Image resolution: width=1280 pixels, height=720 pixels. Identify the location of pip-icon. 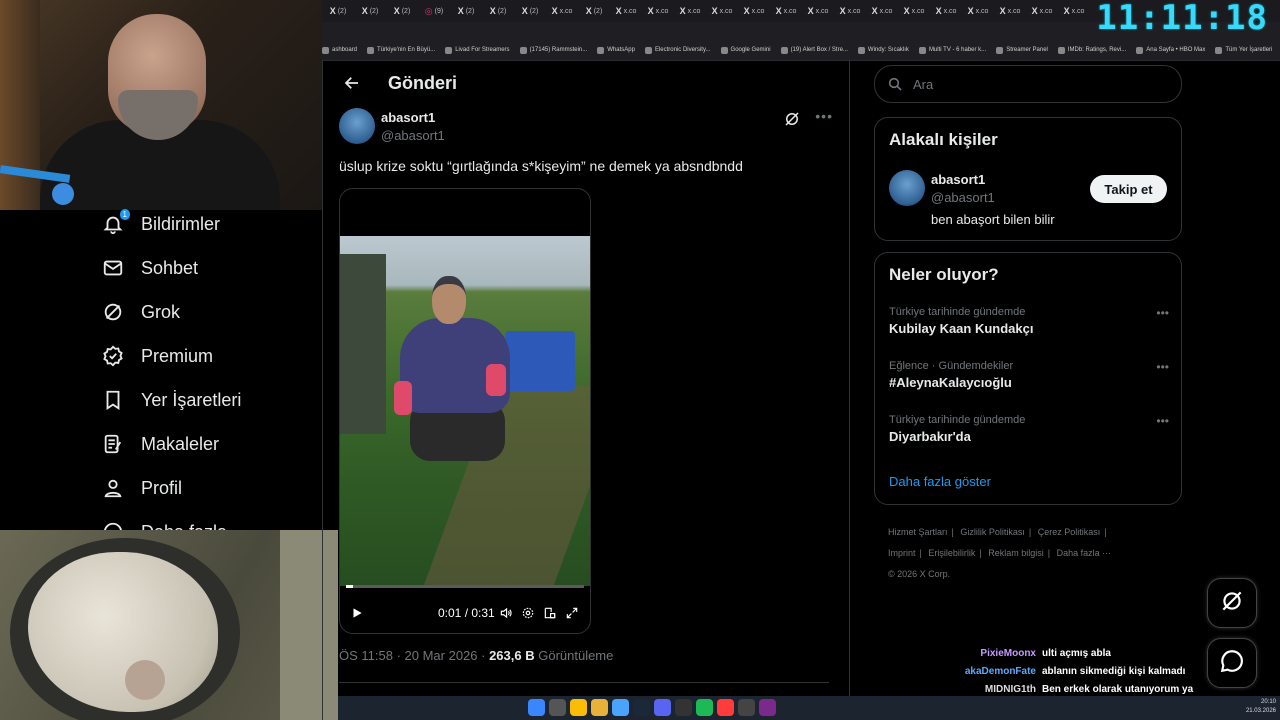
(550, 613).